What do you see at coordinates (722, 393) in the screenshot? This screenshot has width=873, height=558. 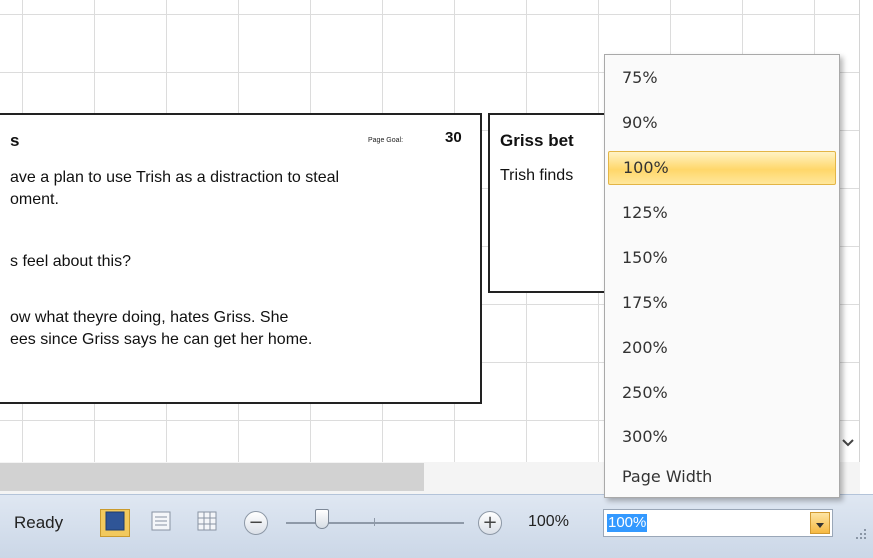 I see `zoom-option-250: 250%` at bounding box center [722, 393].